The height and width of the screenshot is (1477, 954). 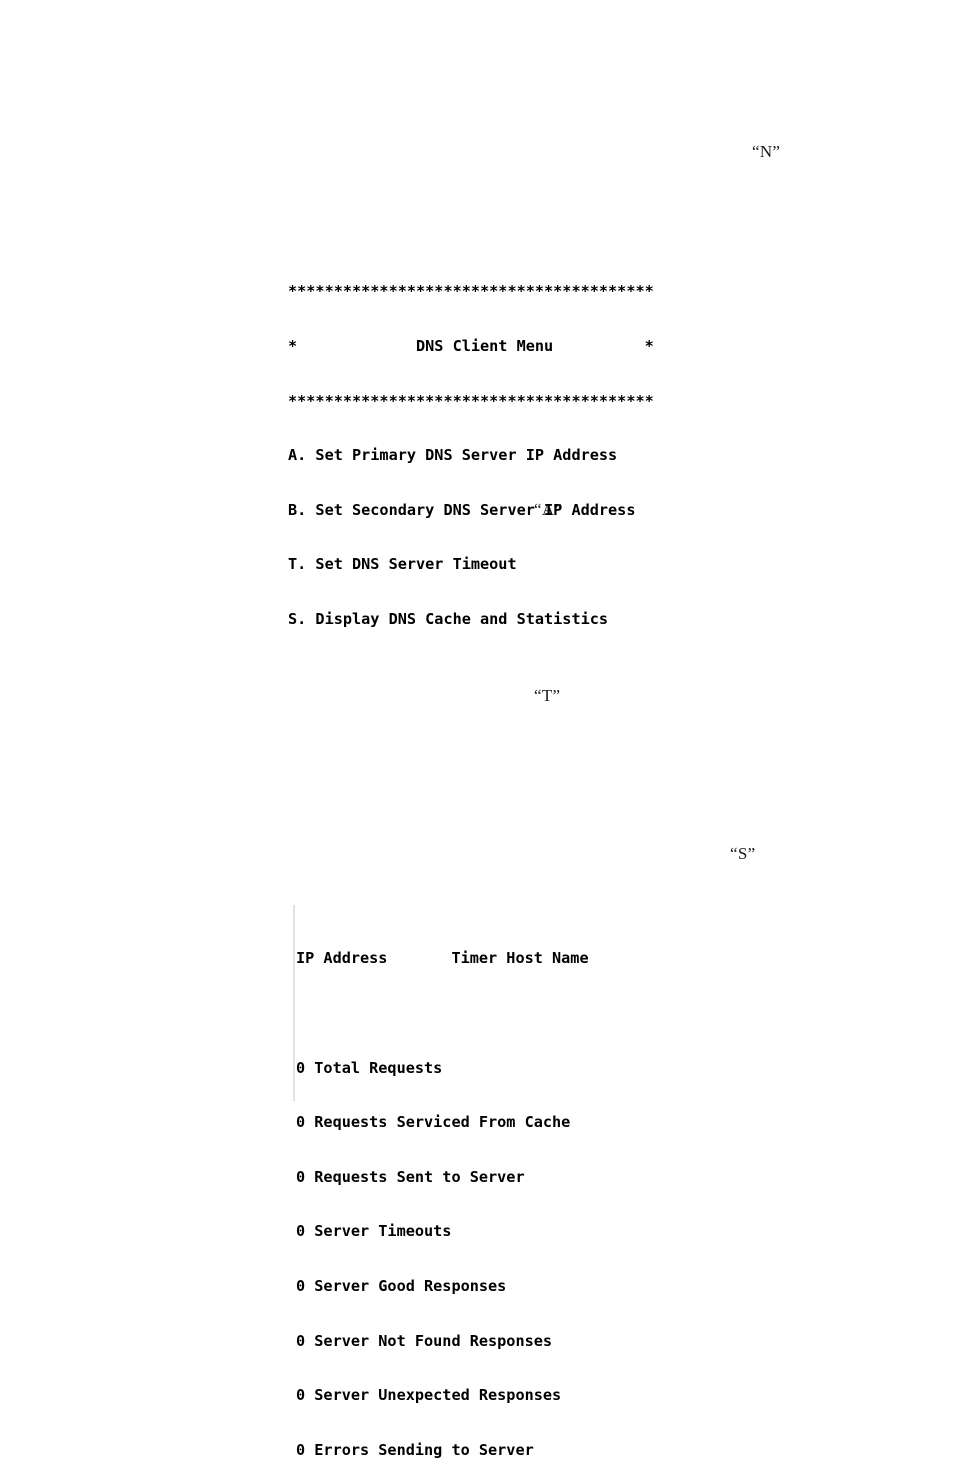 What do you see at coordinates (415, 1449) in the screenshot?
I see `stat-errors-sending-to-server: 0 Errors Sending to Server` at bounding box center [415, 1449].